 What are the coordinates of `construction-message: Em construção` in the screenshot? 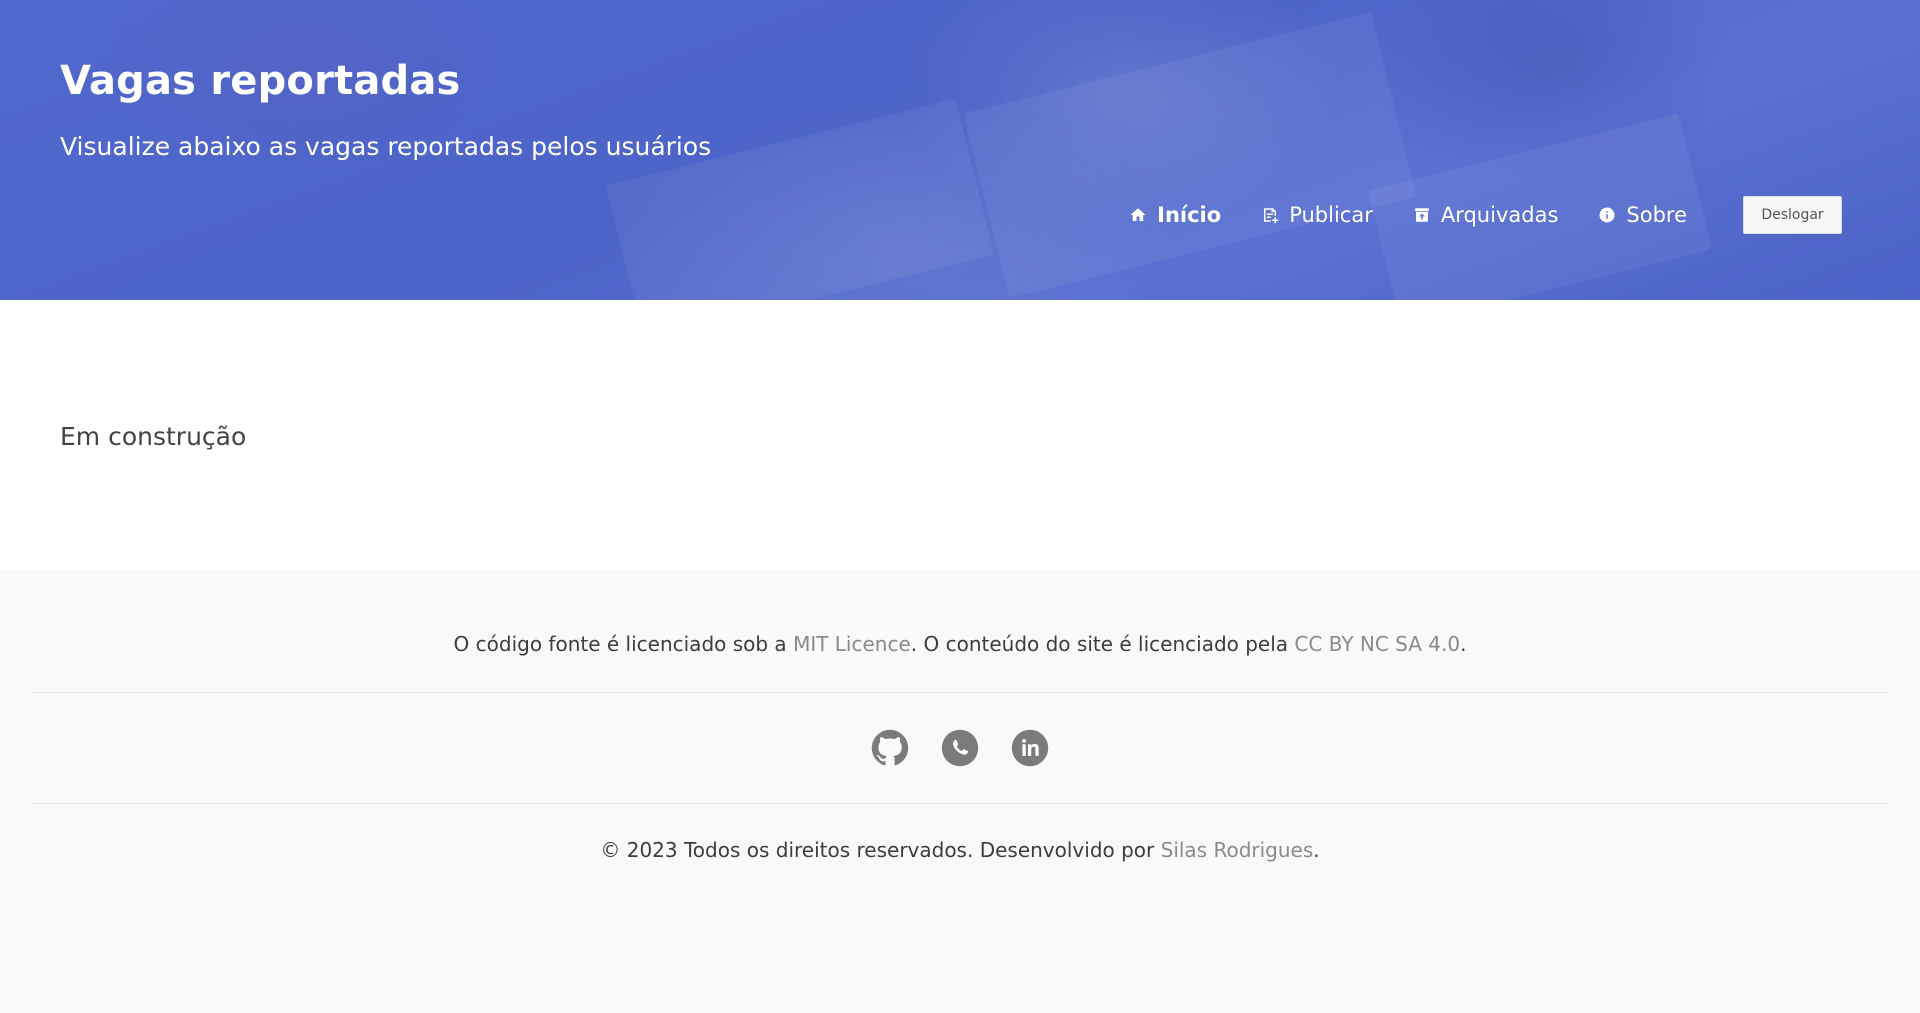 It's located at (153, 436).